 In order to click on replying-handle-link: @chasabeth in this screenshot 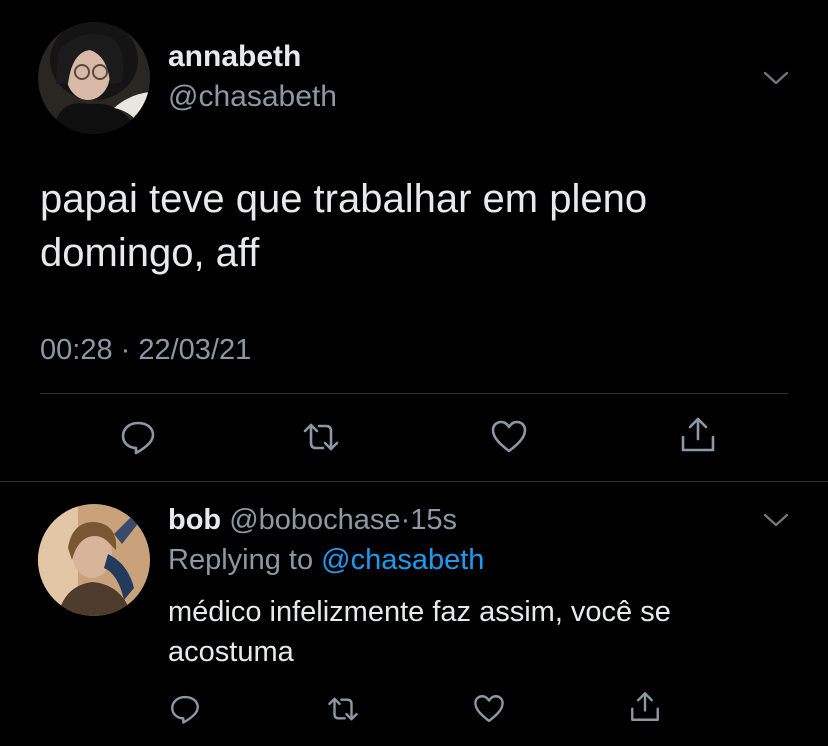, I will do `click(402, 560)`.